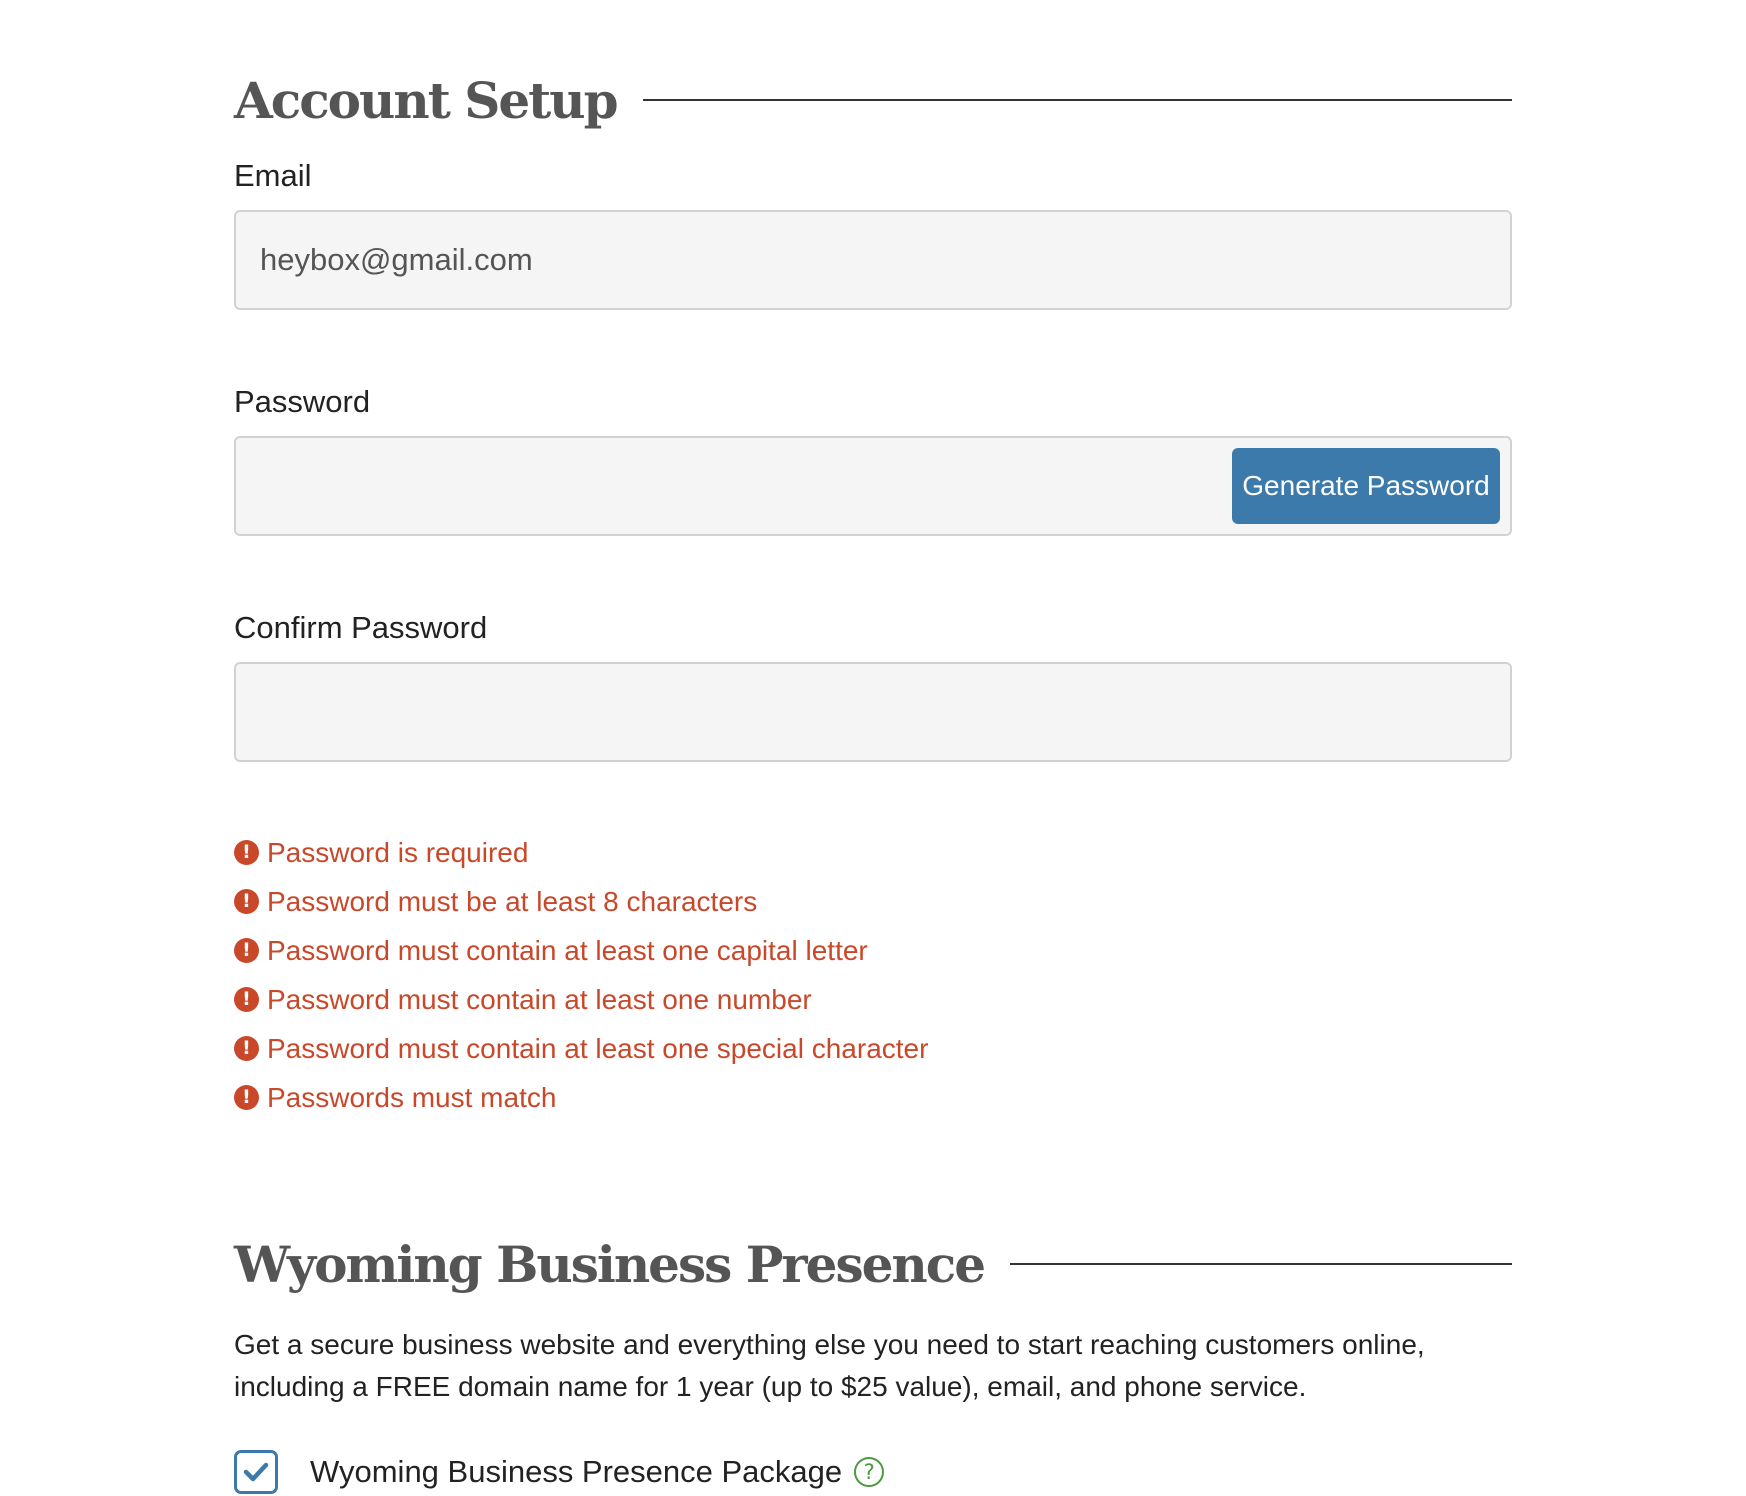 The image size is (1746, 1496). I want to click on error-message: ! Password must be at least 8 characters, so click(873, 901).